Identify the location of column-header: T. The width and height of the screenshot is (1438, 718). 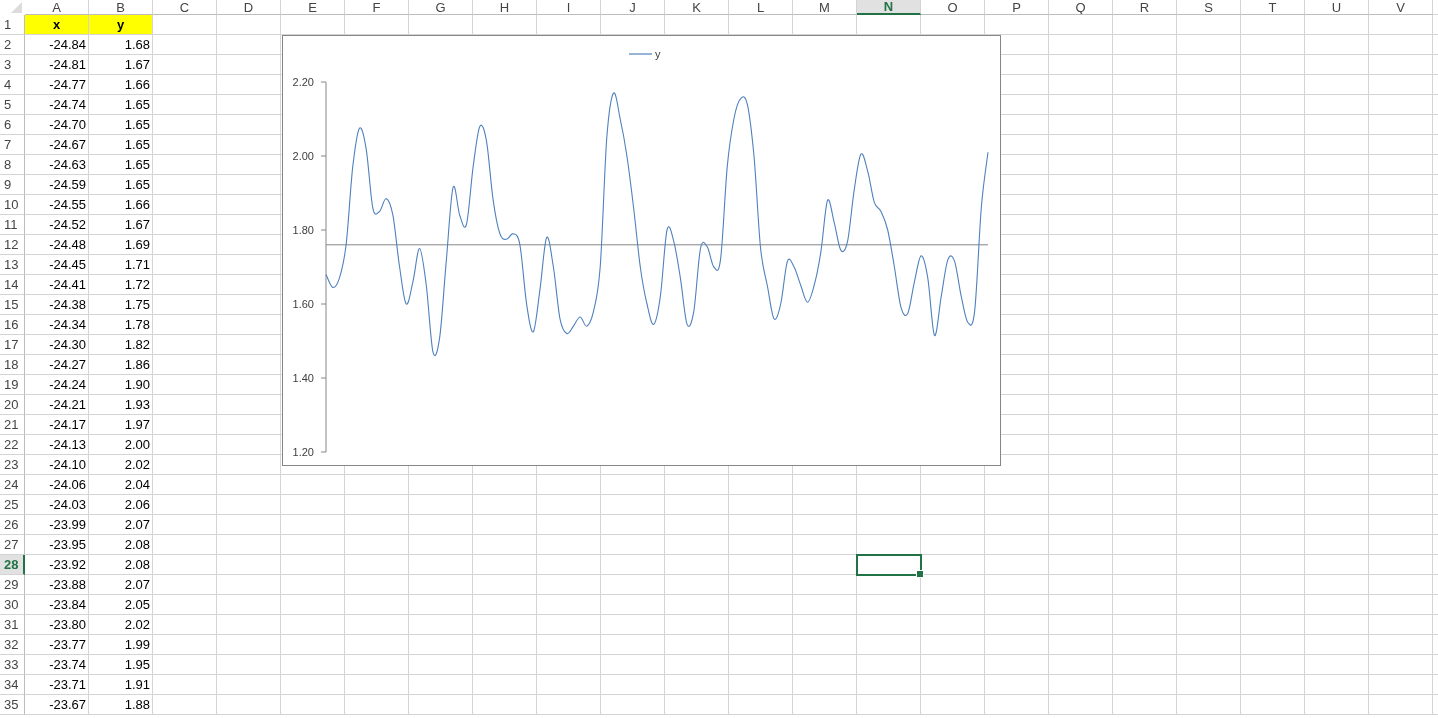
(1273, 7).